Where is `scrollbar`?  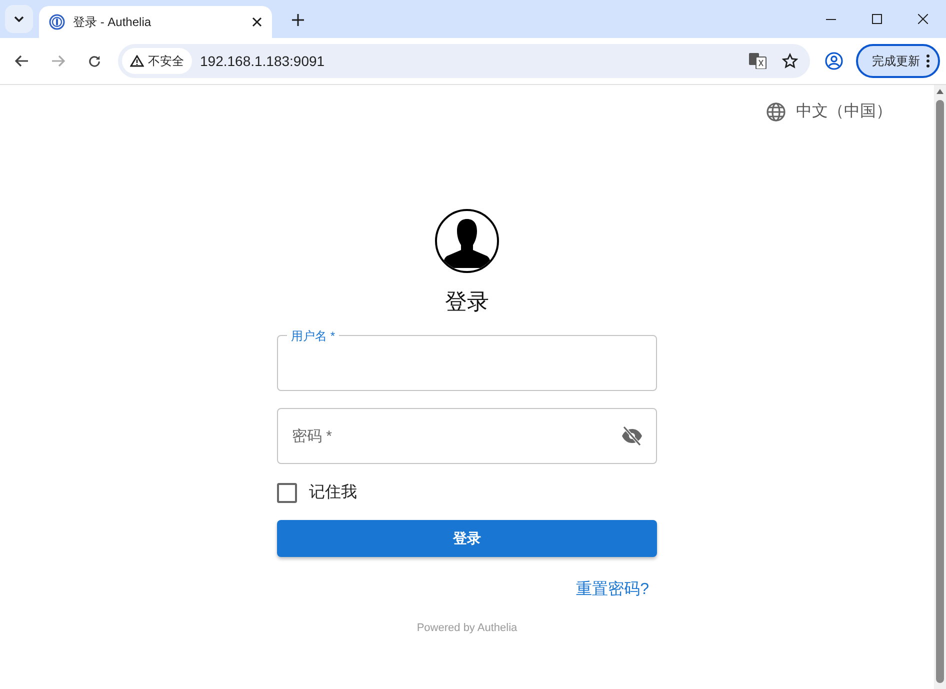
scrollbar is located at coordinates (940, 387).